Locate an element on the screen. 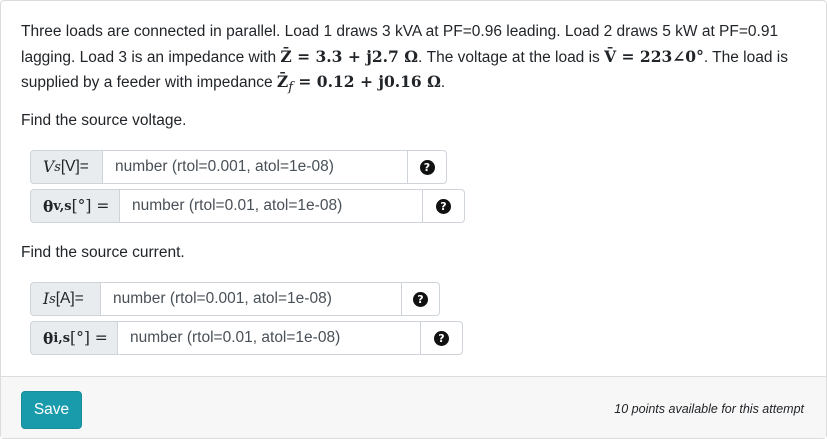 This screenshot has height=439, width=827. z-value: = 3.3 + j2.7 Ω is located at coordinates (354, 56).